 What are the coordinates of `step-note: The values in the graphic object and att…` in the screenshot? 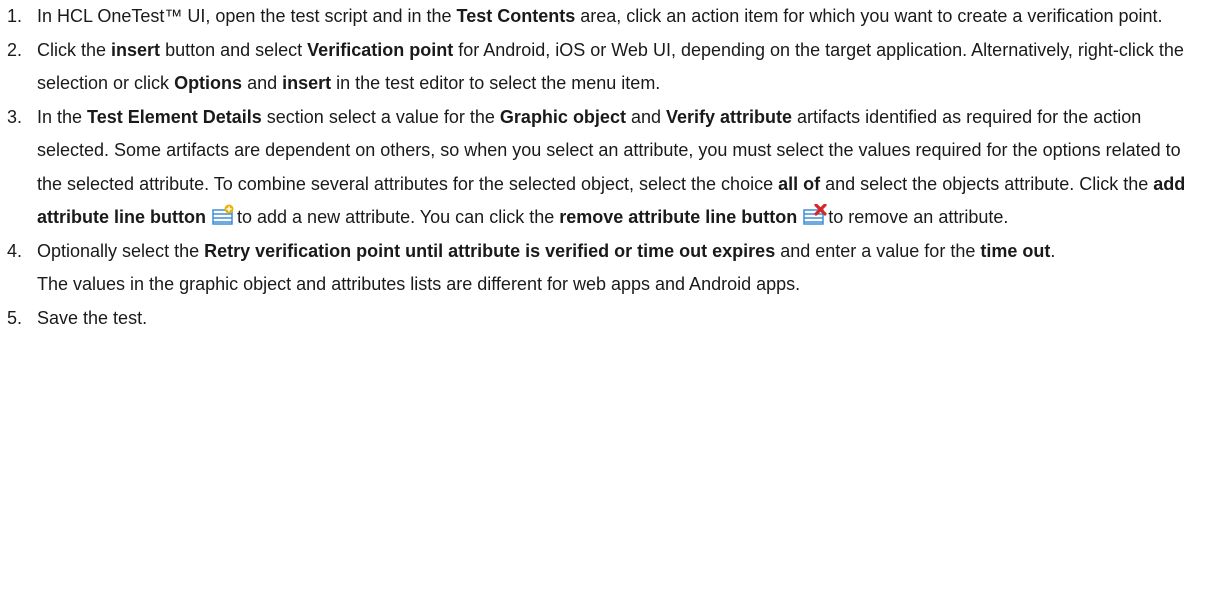 It's located at (419, 284).